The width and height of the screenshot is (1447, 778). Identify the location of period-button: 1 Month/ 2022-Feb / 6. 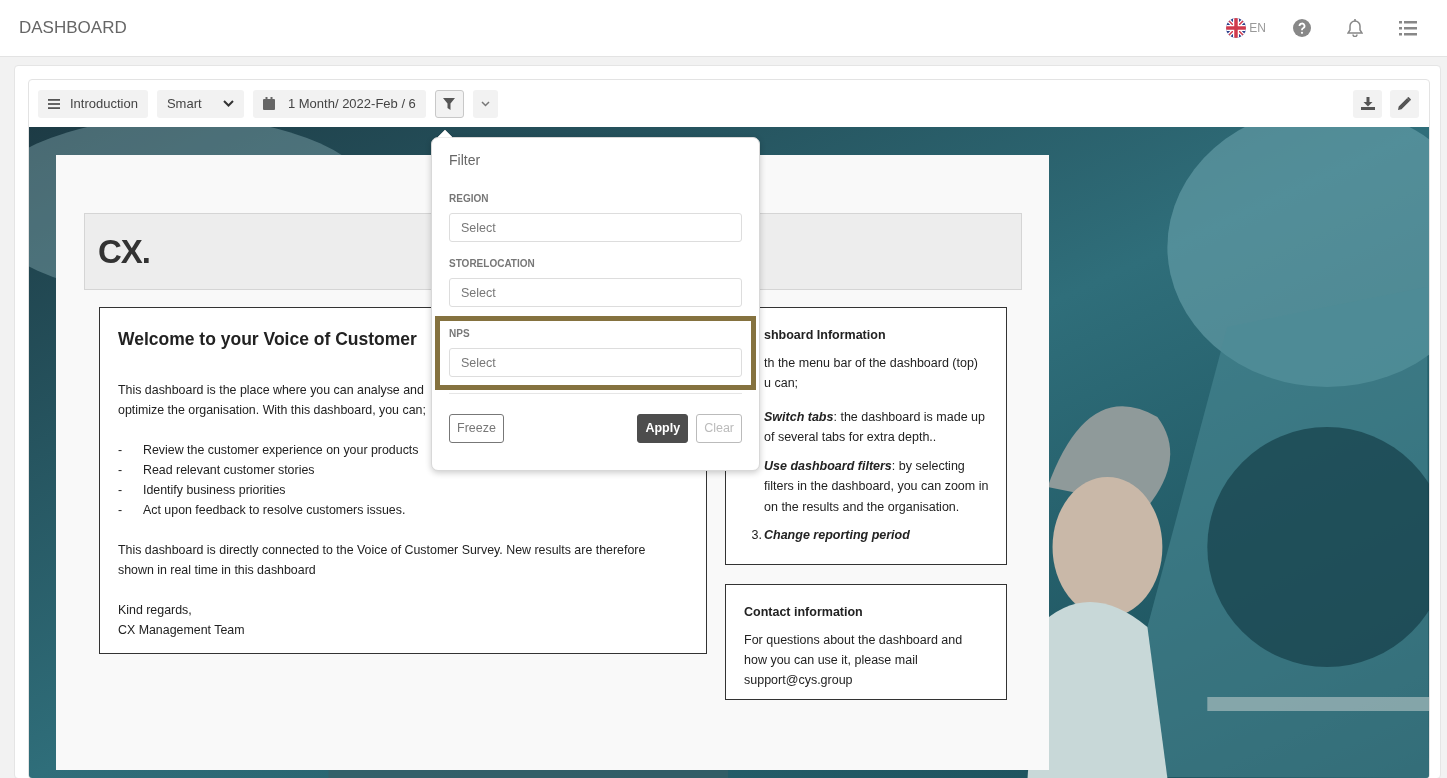
(339, 103).